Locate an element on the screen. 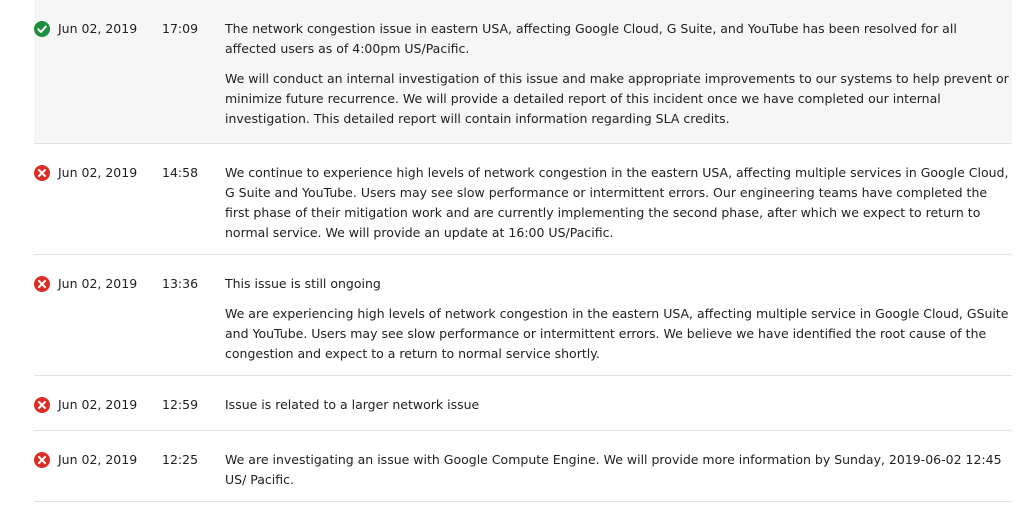  update-time: 14:58 is located at coordinates (180, 172).